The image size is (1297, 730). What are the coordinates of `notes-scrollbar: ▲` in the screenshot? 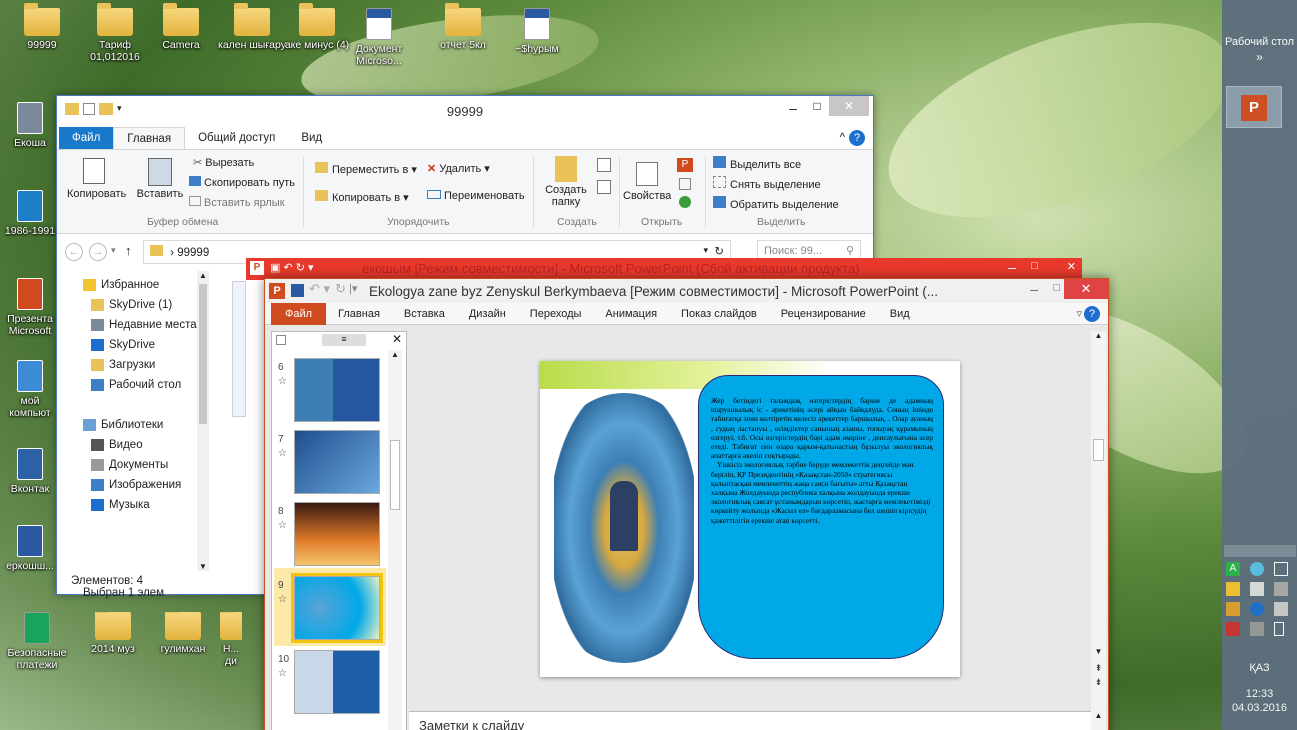 It's located at (1098, 720).